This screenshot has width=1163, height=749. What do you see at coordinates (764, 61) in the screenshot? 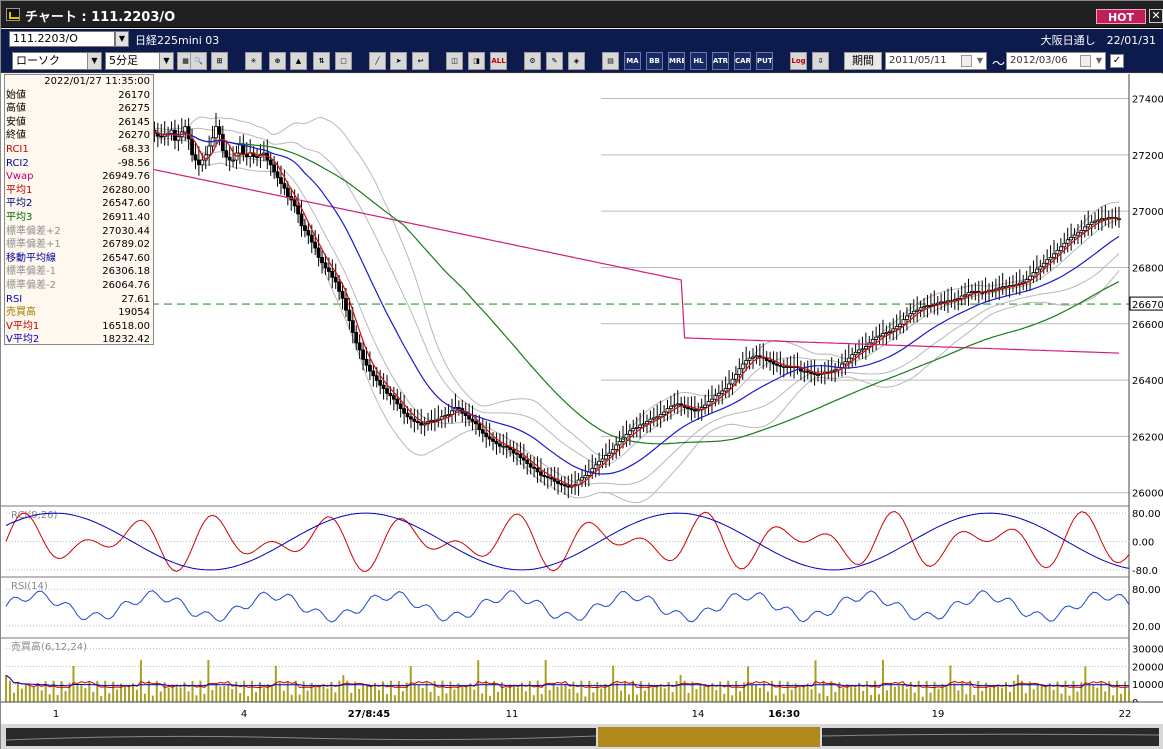
I see `put-button: PUT` at bounding box center [764, 61].